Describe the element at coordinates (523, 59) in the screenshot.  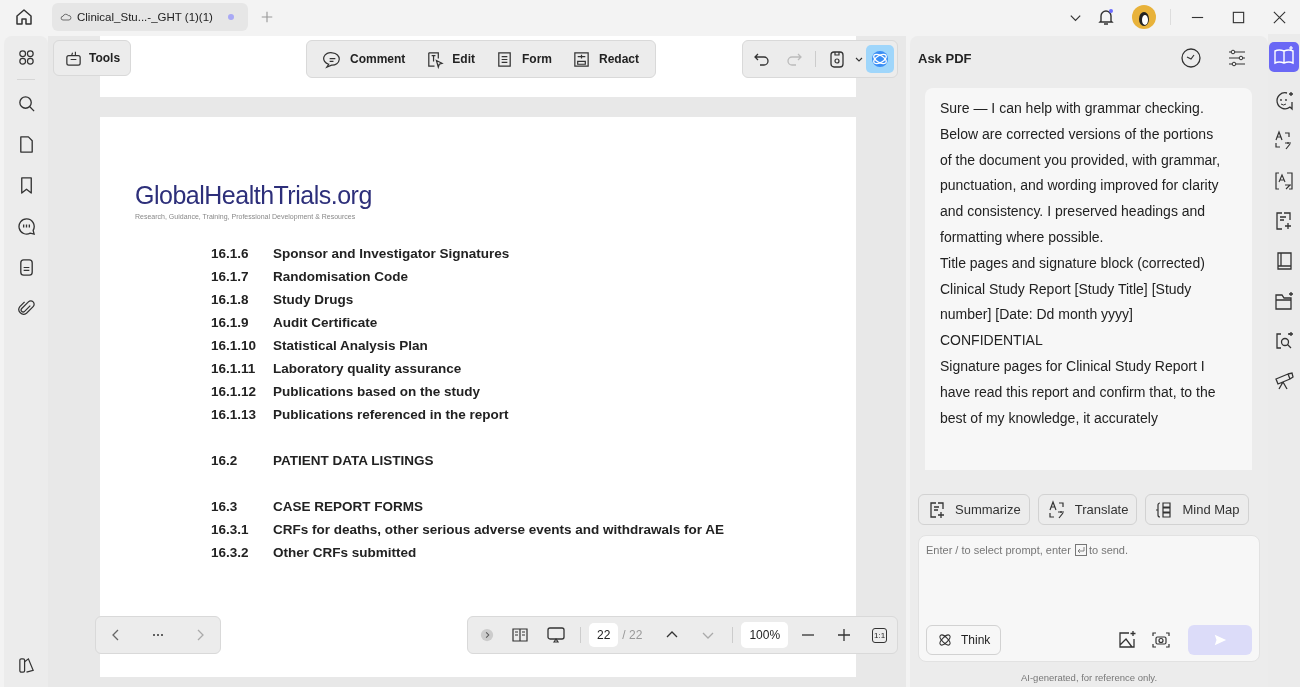
I see `toolbar-button: Form` at that location.